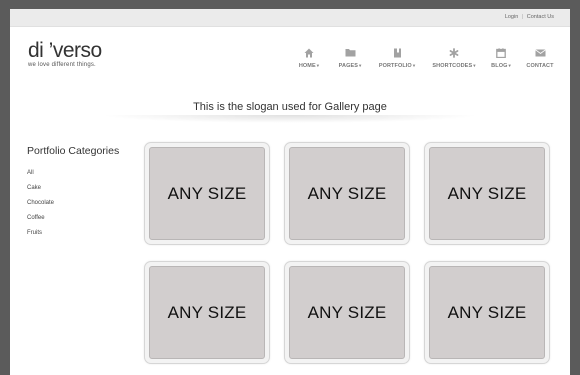 This screenshot has width=580, height=375. Describe the element at coordinates (452, 66) in the screenshot. I see `nav-label-shortcodes: SHORTCODES` at that location.